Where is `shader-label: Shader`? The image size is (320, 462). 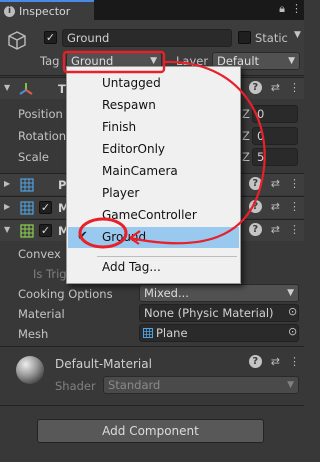 shader-label: Shader is located at coordinates (75, 386).